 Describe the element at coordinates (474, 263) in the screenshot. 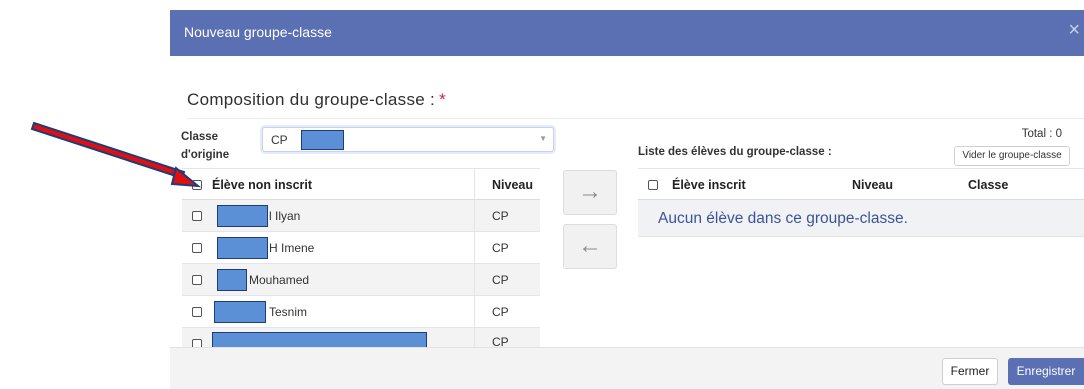

I see `column-divider` at that location.